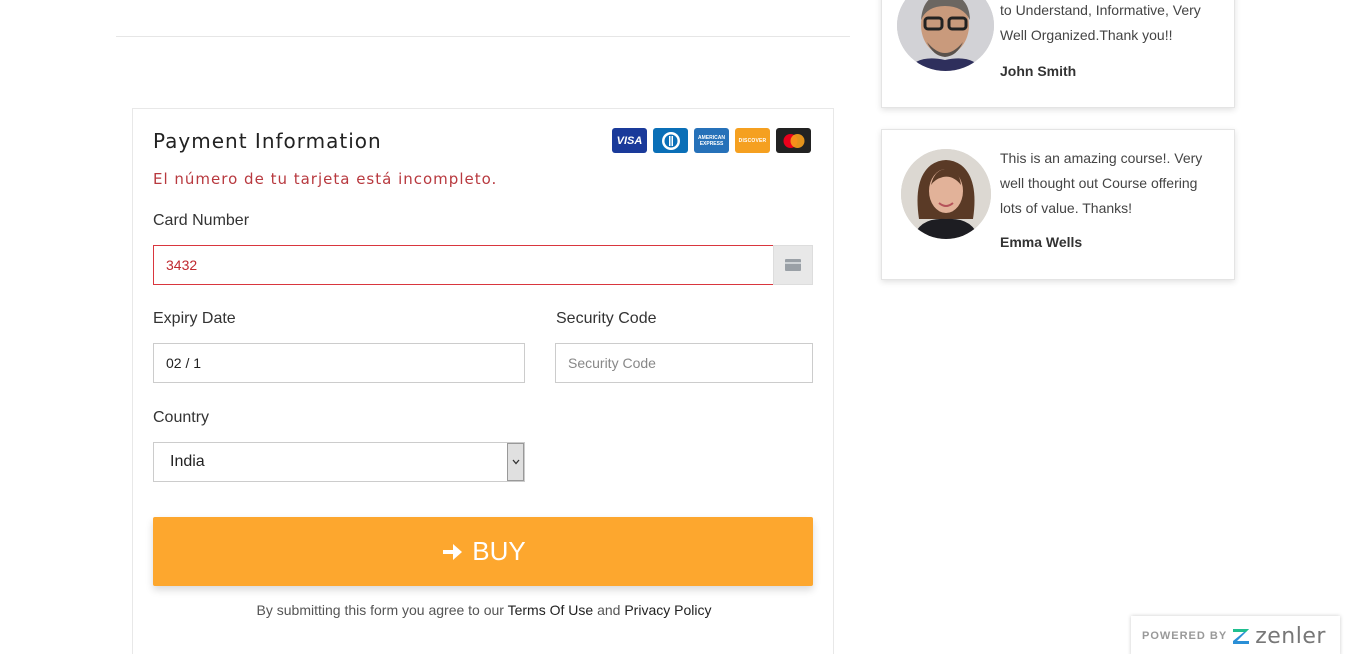 This screenshot has width=1366, height=654. I want to click on terms-of-use-link: Terms Of Use, so click(551, 610).